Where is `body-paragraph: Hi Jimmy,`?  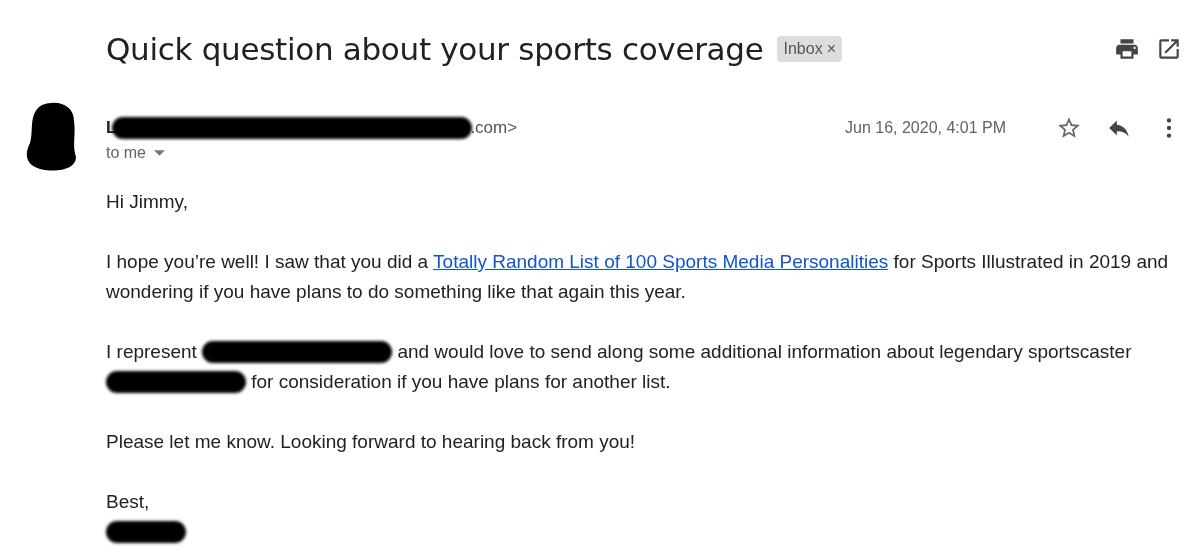
body-paragraph: Hi Jimmy, is located at coordinates (147, 201).